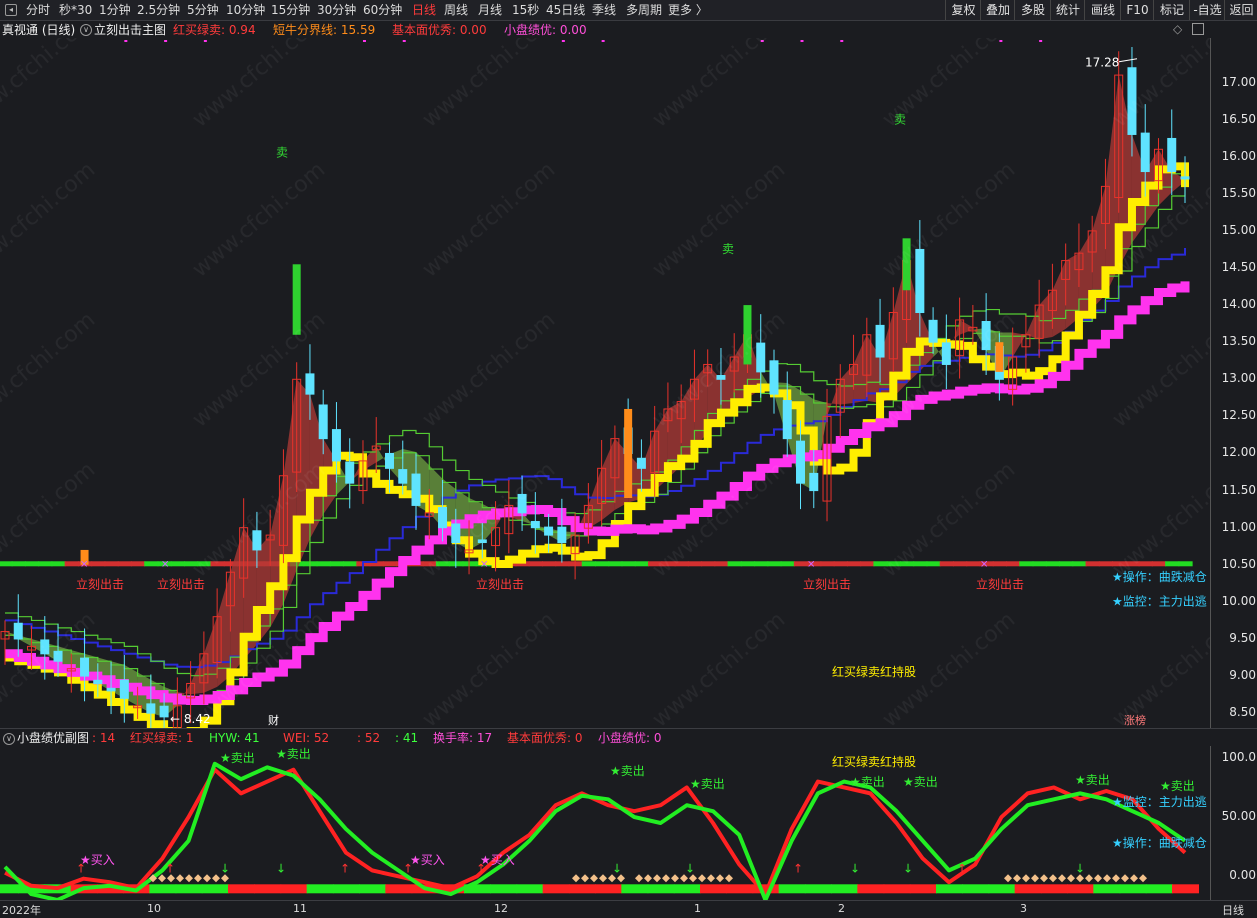 The width and height of the screenshot is (1257, 918). What do you see at coordinates (1238, 415) in the screenshot?
I see `price-tick-label: 12.50` at bounding box center [1238, 415].